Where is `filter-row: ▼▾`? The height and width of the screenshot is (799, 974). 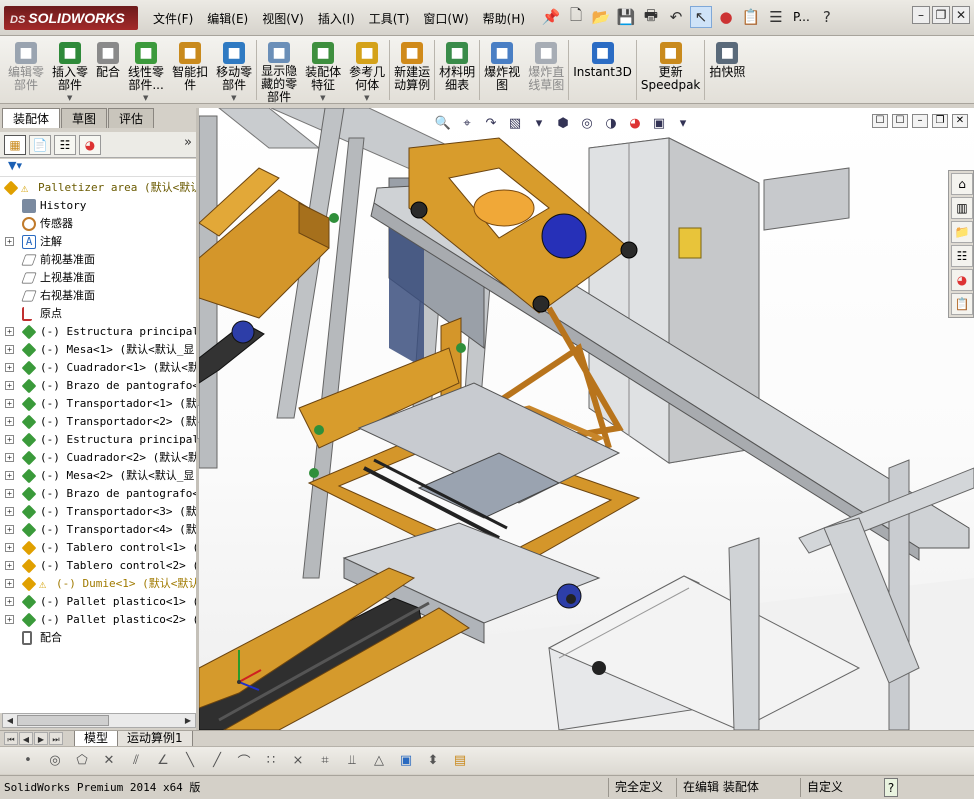
filter-row: ▼▾ is located at coordinates (99, 168).